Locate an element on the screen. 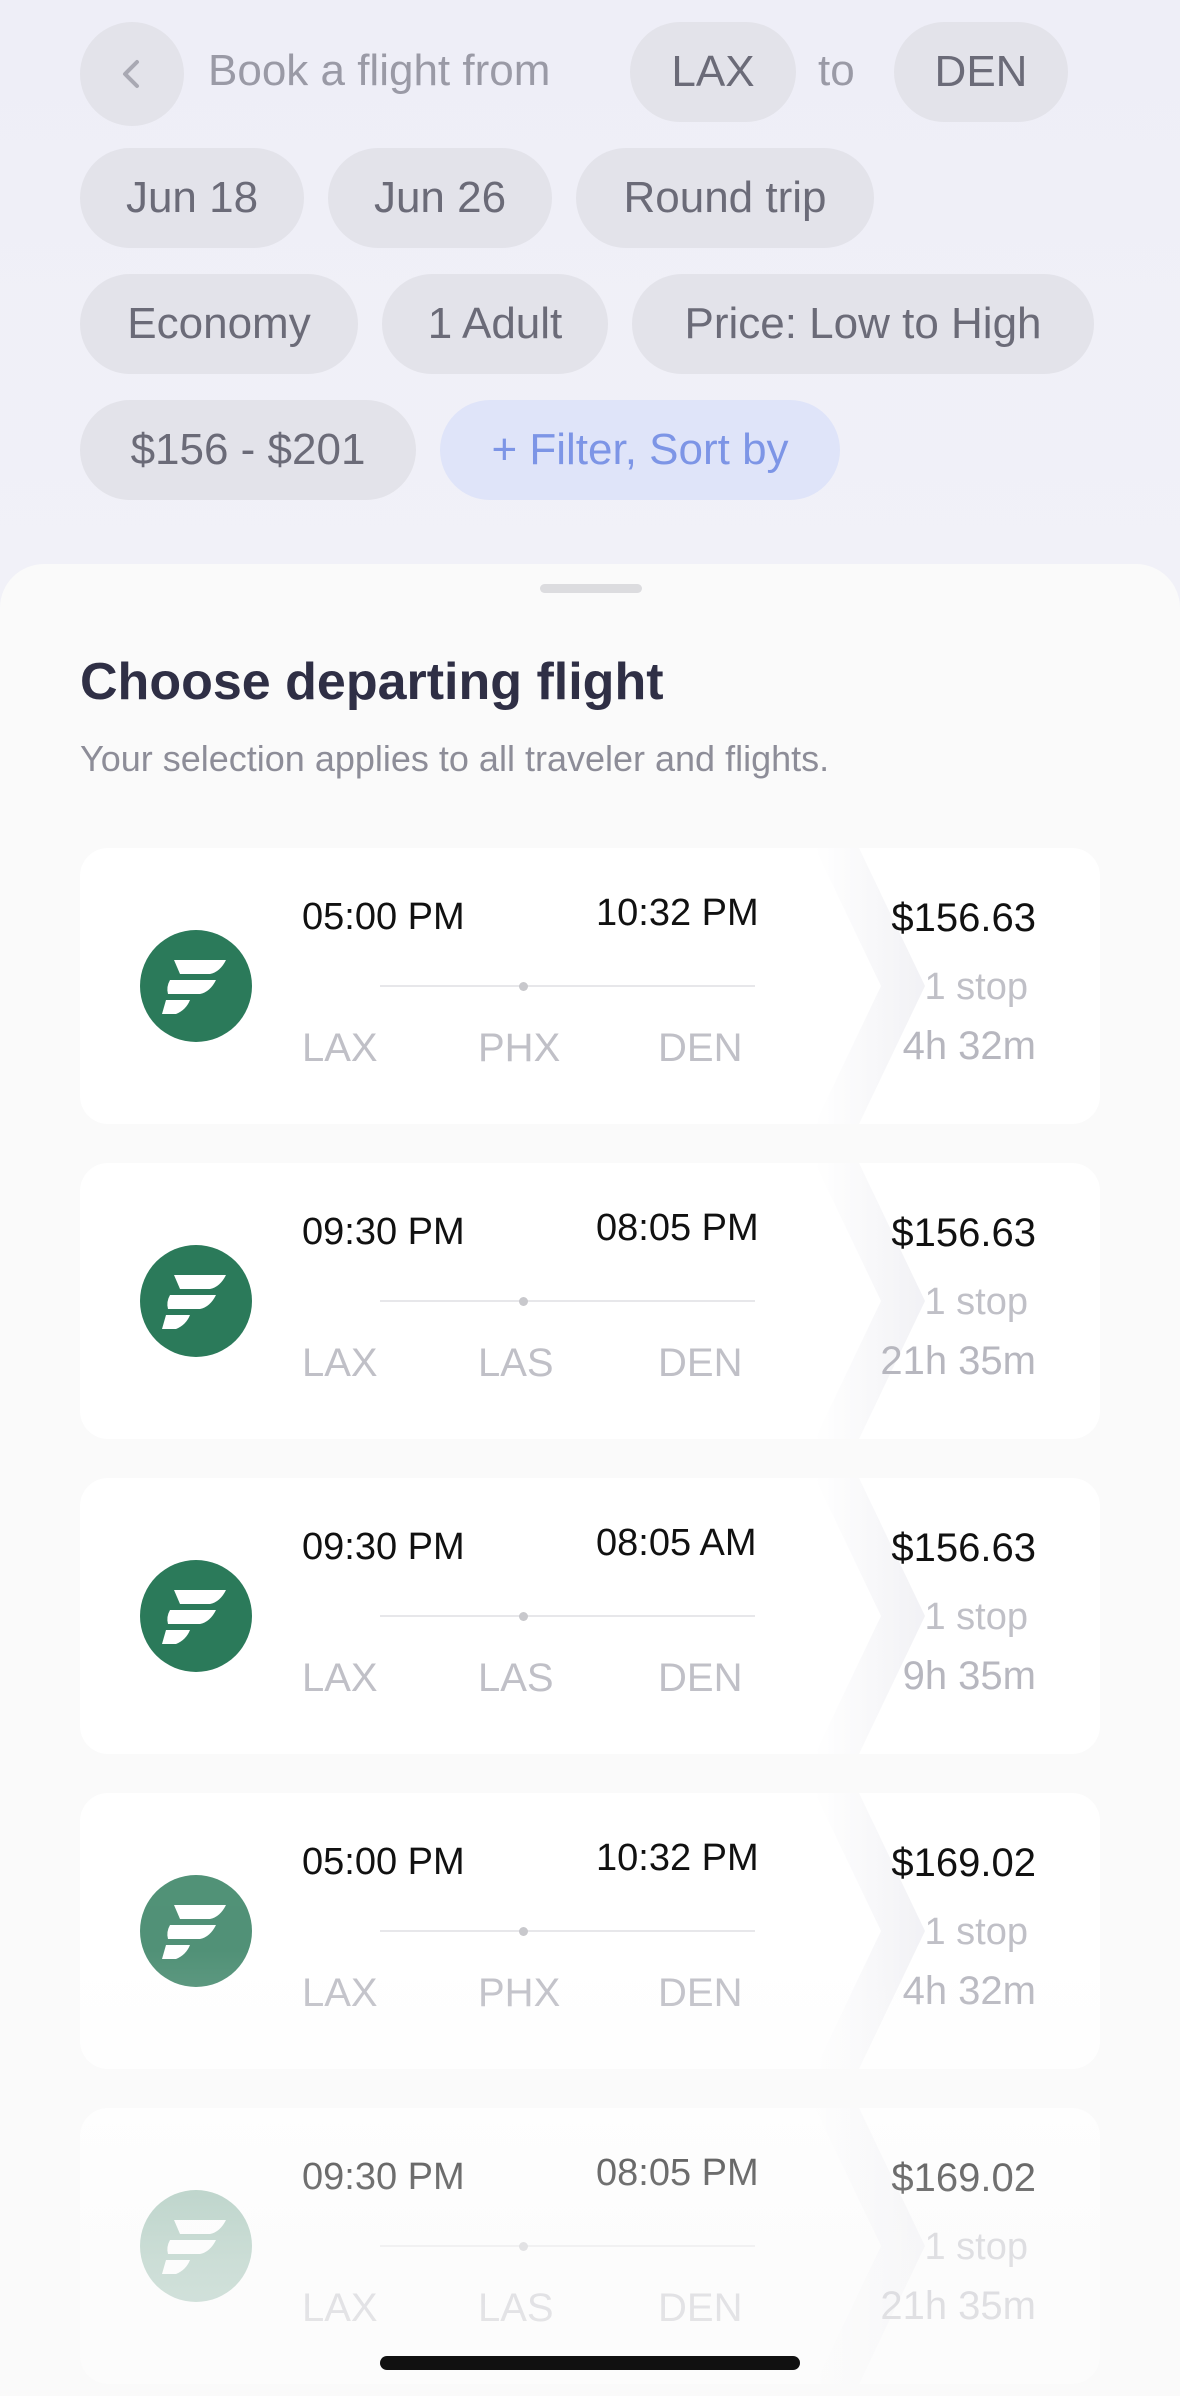 The image size is (1180, 2396). flight-duration: 9h 35m is located at coordinates (969, 1676).